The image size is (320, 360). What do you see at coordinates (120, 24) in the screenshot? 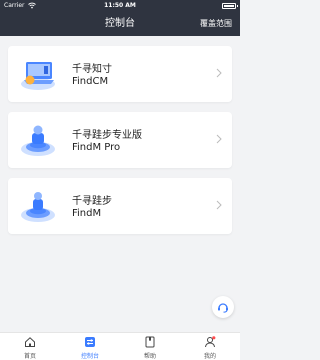
I see `nav-bar: 控制台 覆盖范围` at bounding box center [120, 24].